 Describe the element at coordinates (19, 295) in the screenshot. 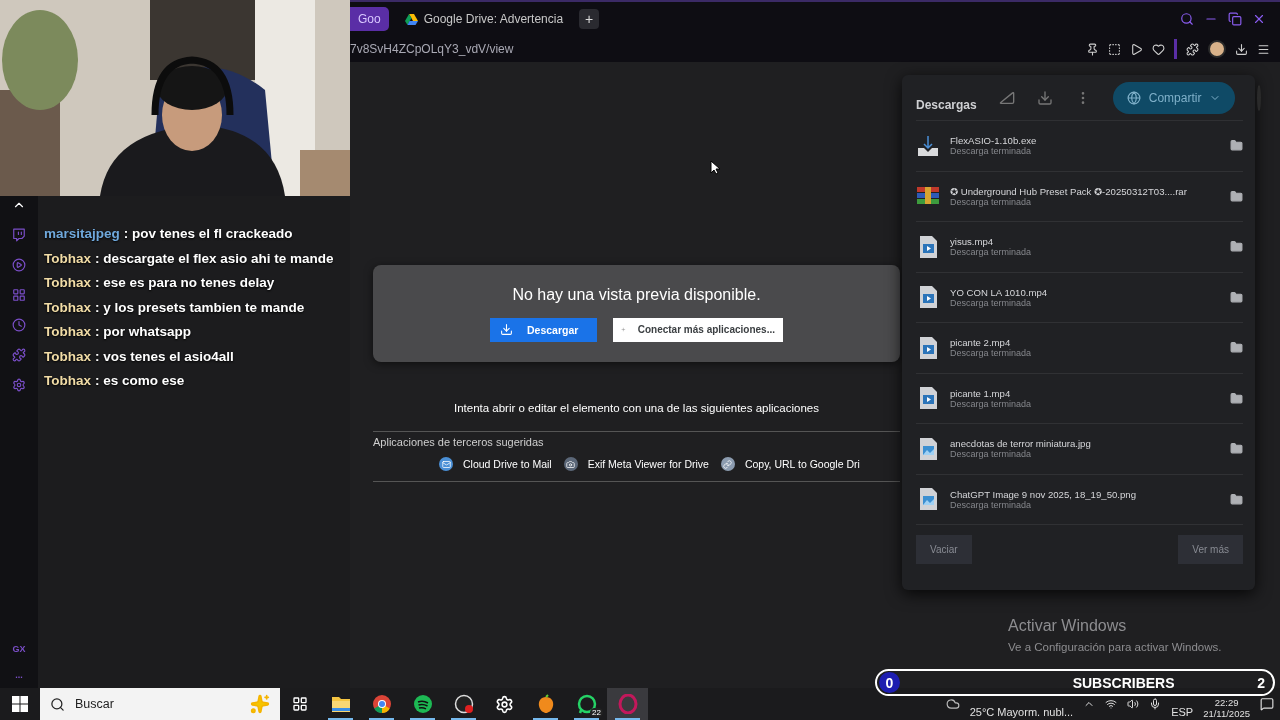

I see `grid-icon` at that location.